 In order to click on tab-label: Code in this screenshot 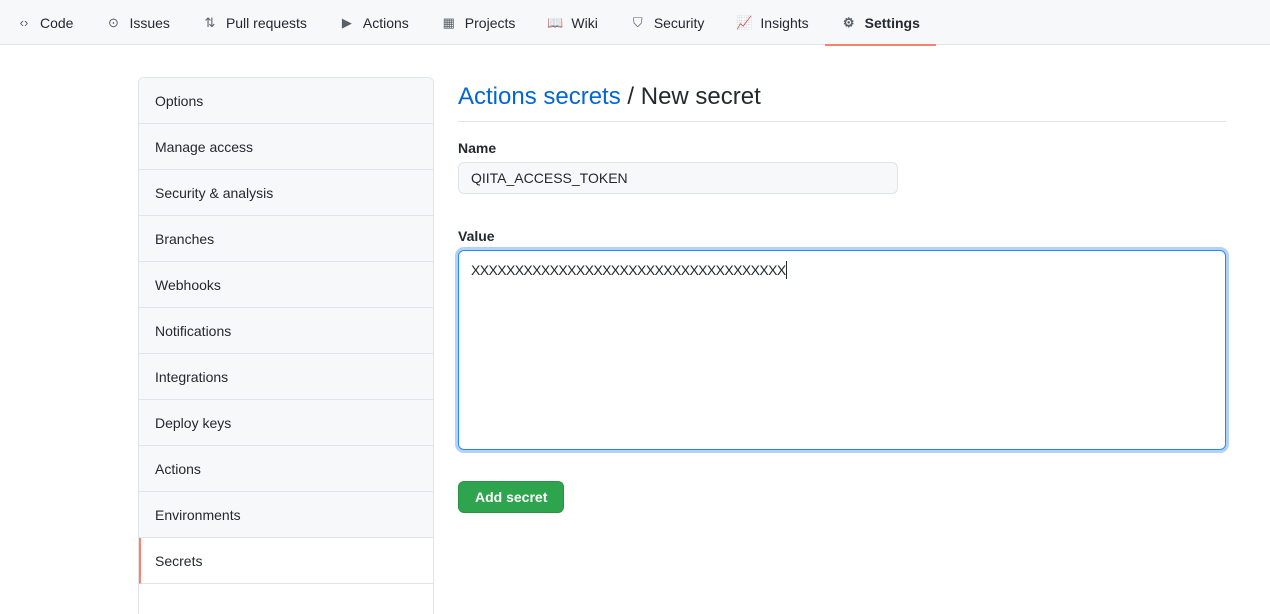, I will do `click(57, 22)`.